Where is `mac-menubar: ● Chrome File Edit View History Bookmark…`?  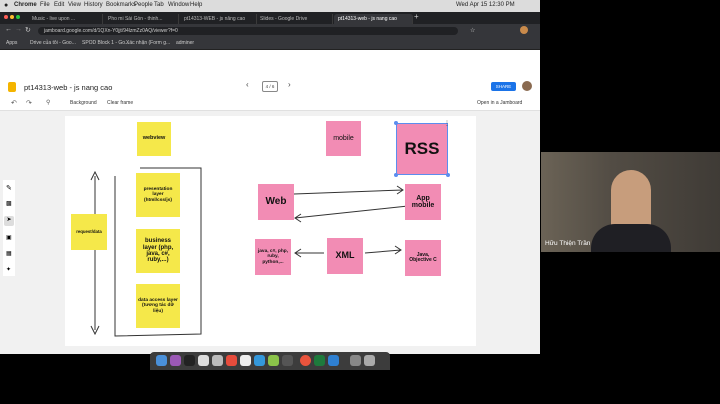 mac-menubar: ● Chrome File Edit View History Bookmark… is located at coordinates (270, 6).